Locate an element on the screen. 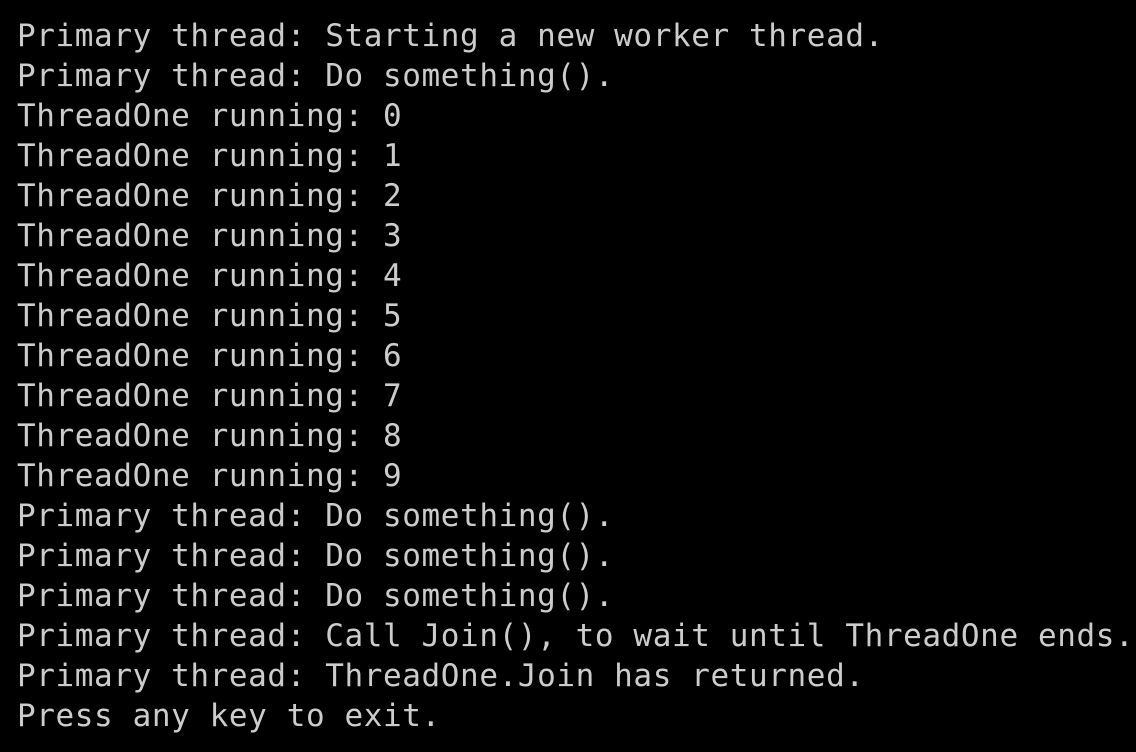  console-line: ThreadOne running: 6 is located at coordinates (210, 356).